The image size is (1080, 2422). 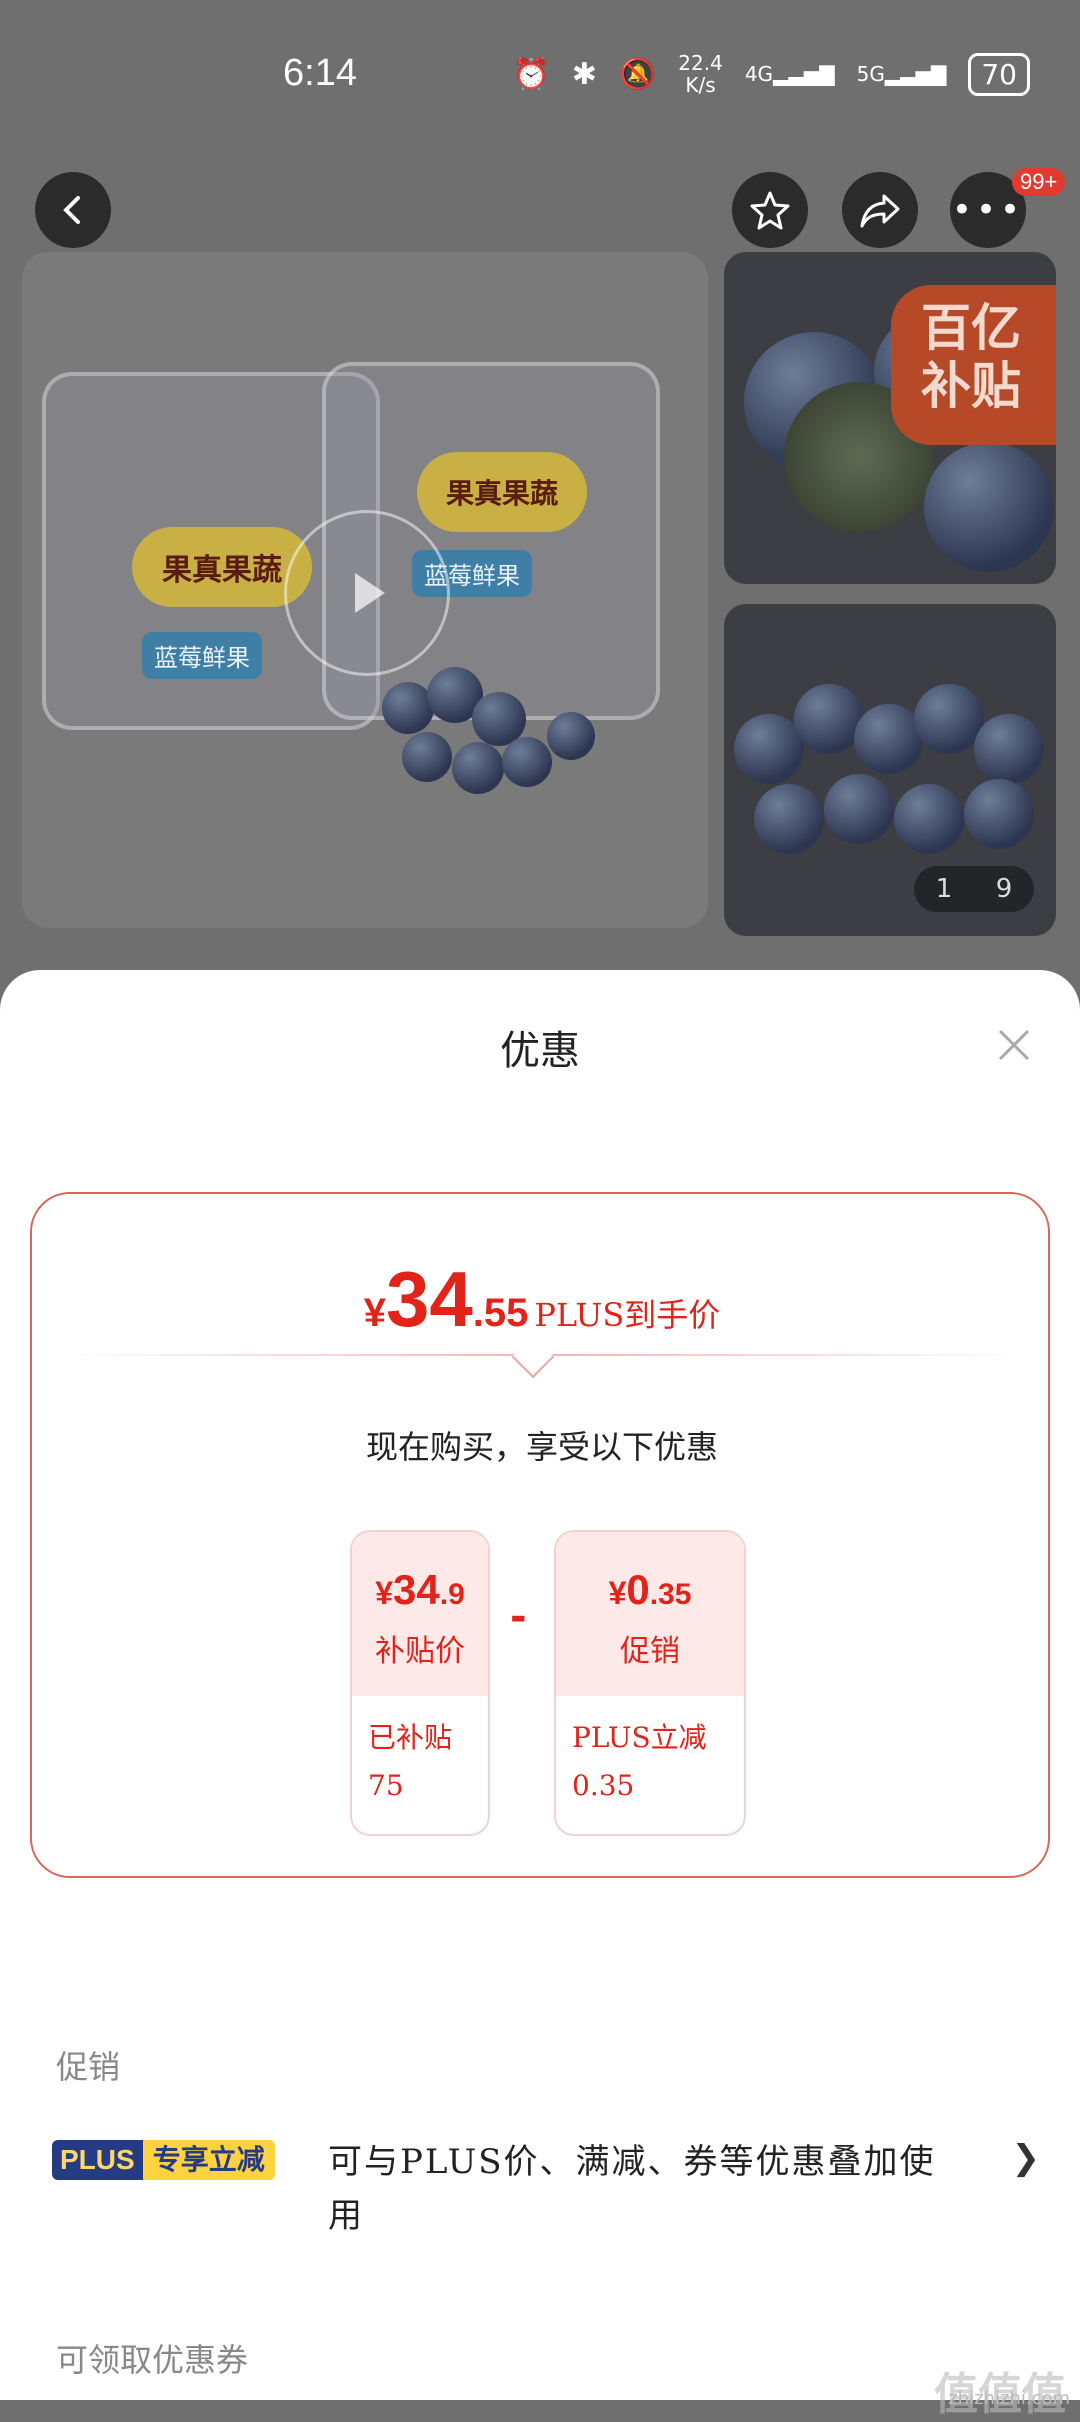 I want to click on box-detail-value: 0.35, so click(x=603, y=1785).